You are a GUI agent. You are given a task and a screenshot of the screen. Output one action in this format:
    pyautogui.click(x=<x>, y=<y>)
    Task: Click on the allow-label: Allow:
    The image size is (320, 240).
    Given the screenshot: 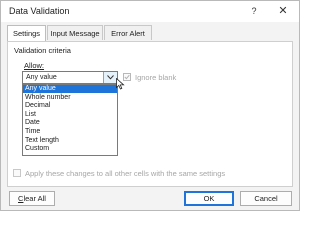 What is the action you would take?
    pyautogui.click(x=34, y=65)
    